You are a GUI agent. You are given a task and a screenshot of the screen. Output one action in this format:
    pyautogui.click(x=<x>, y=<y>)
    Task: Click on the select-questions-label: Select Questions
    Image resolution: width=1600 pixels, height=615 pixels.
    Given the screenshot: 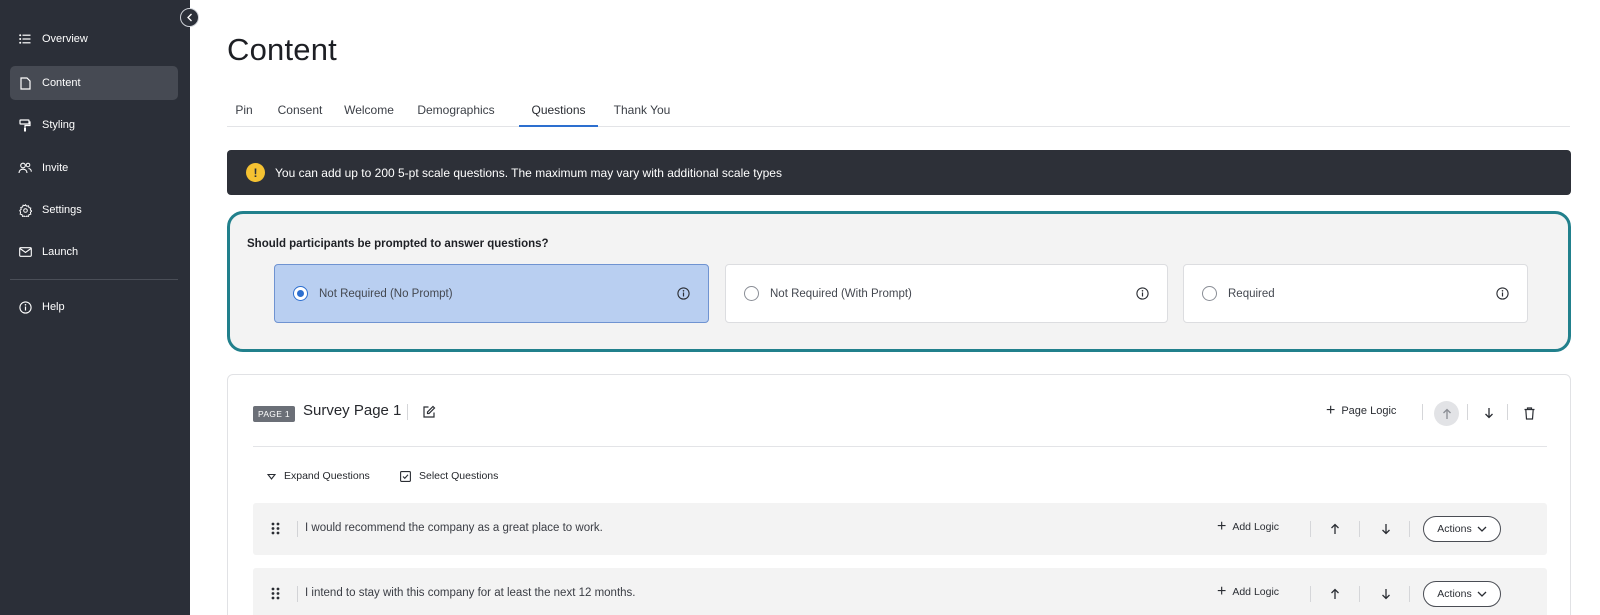 What is the action you would take?
    pyautogui.click(x=459, y=476)
    